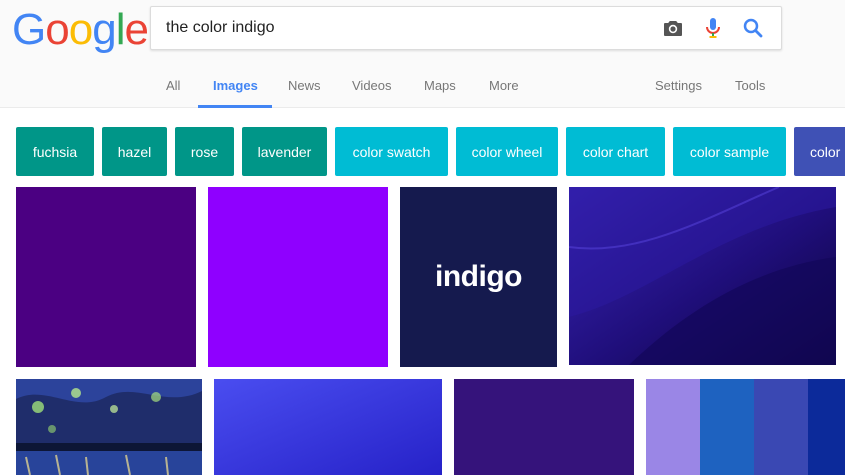  I want to click on chip-hazel: hazel, so click(134, 151).